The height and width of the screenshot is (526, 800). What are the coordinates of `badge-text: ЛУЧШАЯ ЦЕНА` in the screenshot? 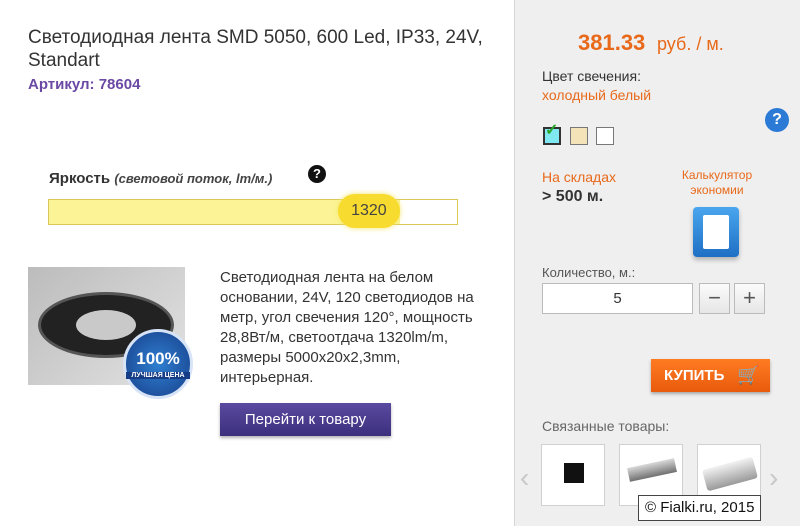 It's located at (158, 375).